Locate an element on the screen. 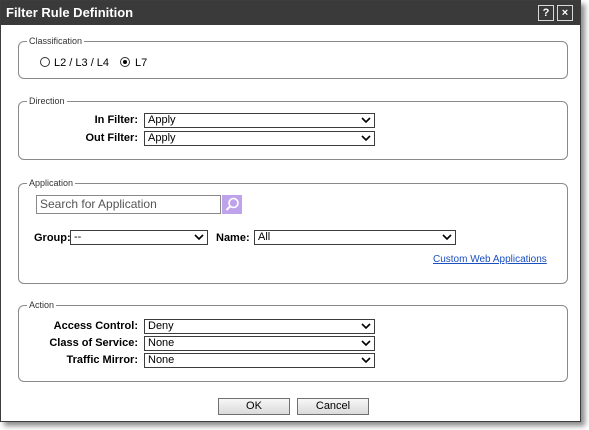  out-filter-label: Out Filter: is located at coordinates (111, 138).